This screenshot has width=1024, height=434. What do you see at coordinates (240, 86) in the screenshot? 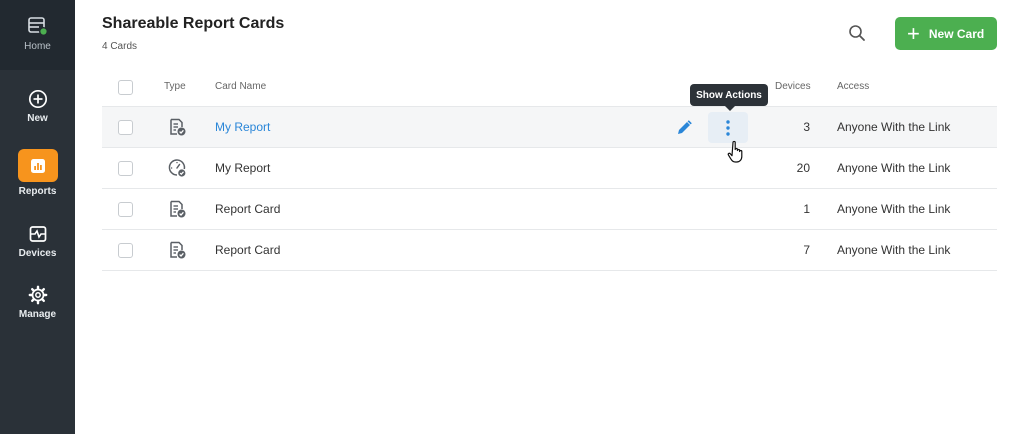
I see `column-header-name: Card Name` at bounding box center [240, 86].